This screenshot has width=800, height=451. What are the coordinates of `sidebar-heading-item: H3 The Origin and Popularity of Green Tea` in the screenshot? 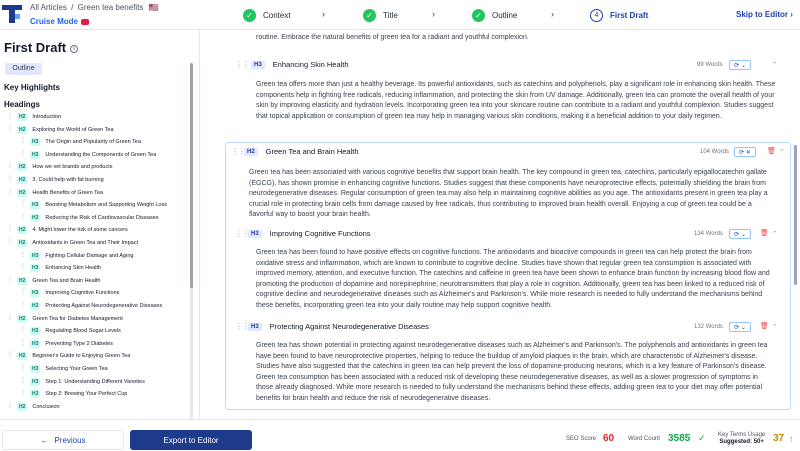 It's located at (85, 142).